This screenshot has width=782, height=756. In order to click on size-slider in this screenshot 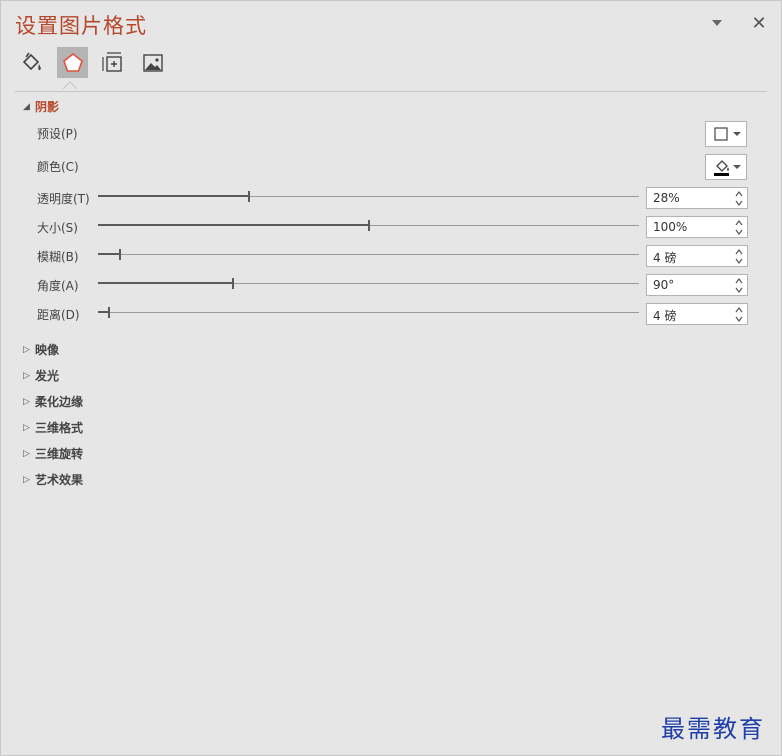, I will do `click(368, 226)`.